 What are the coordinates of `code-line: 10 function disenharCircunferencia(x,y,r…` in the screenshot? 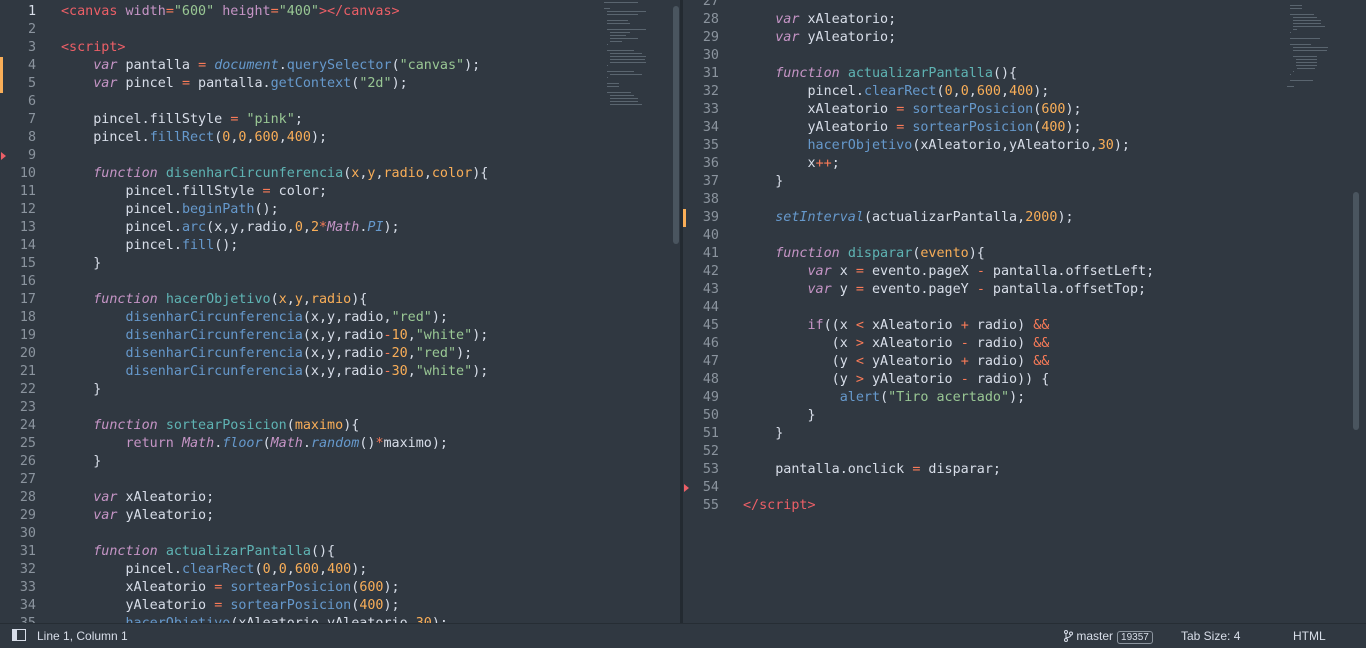 It's located at (340, 174).